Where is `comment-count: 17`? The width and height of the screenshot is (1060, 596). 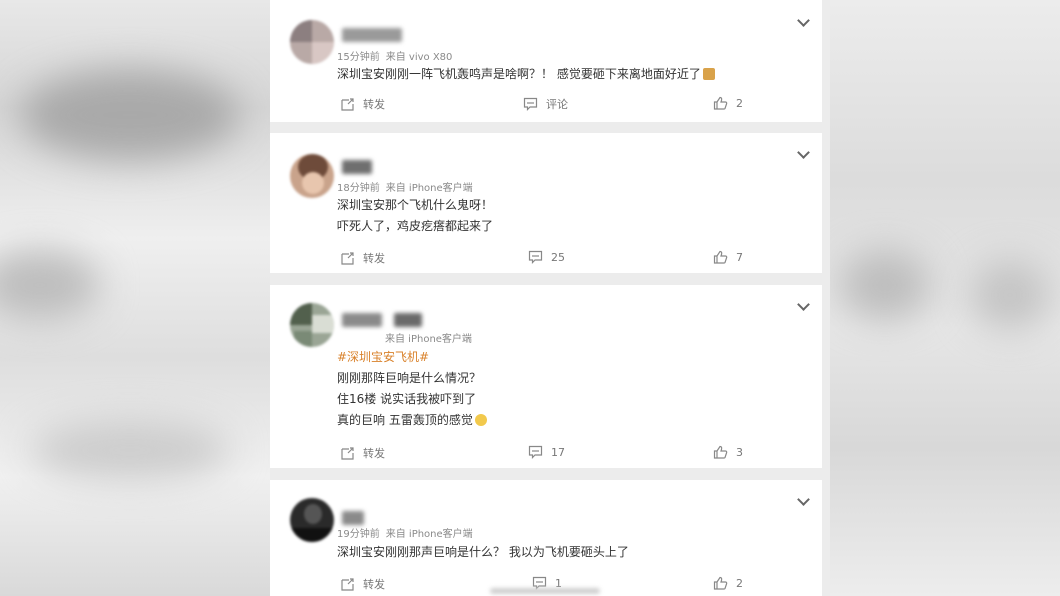
comment-count: 17 is located at coordinates (558, 452).